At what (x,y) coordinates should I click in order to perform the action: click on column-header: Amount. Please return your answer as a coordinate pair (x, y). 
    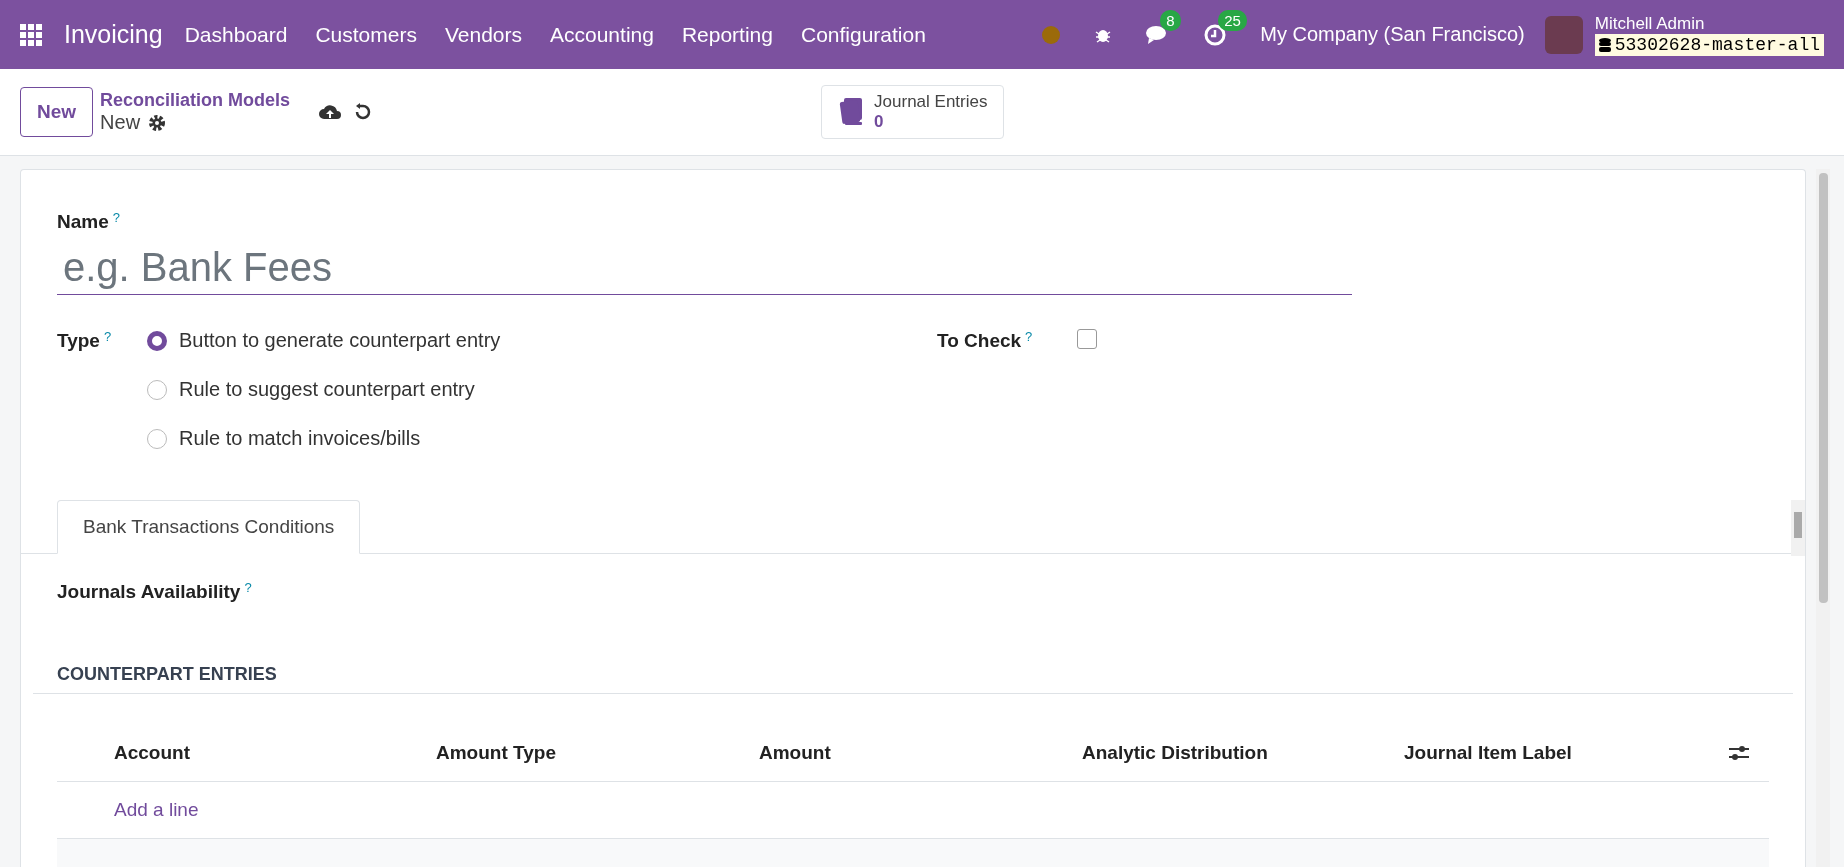
    Looking at the image, I should click on (920, 753).